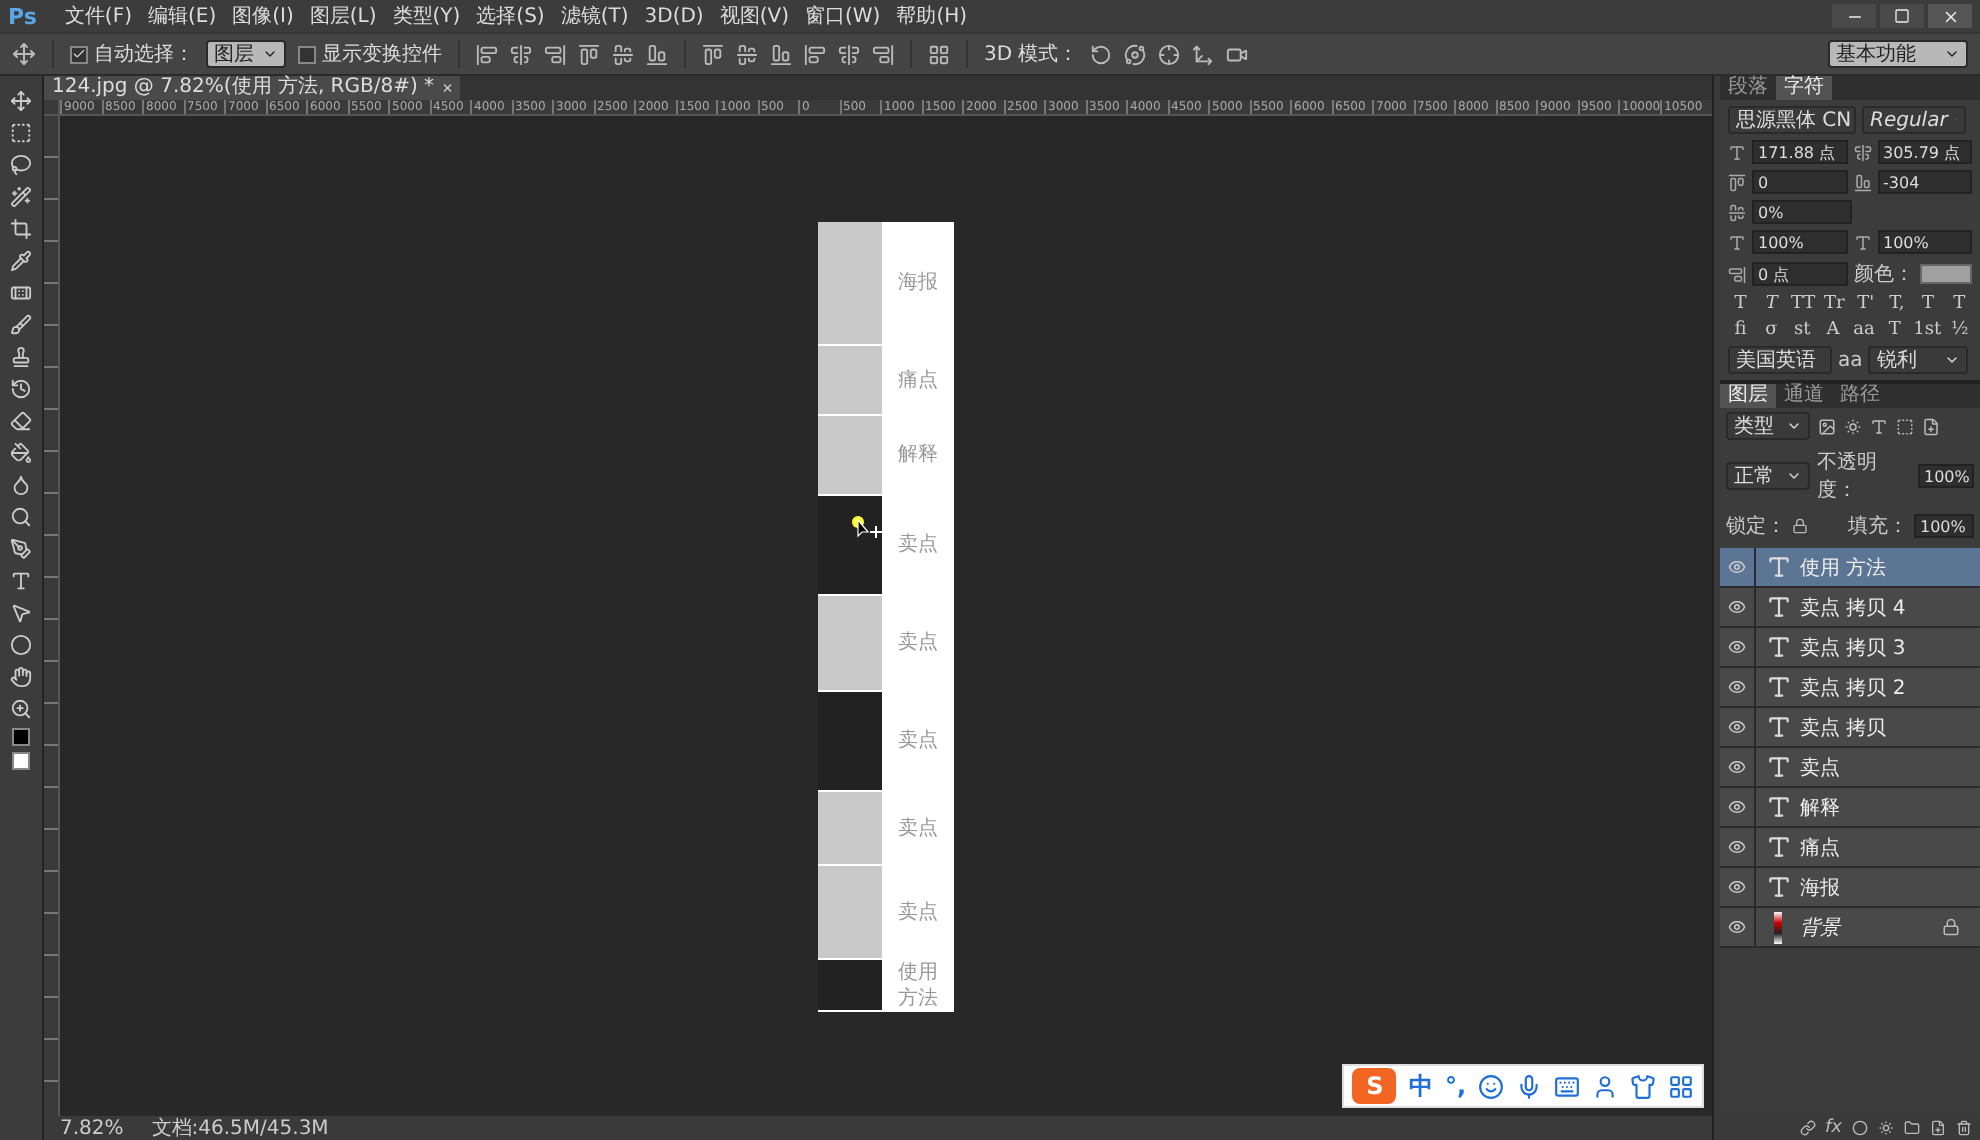  I want to click on opentype-button: σ, so click(1771, 330).